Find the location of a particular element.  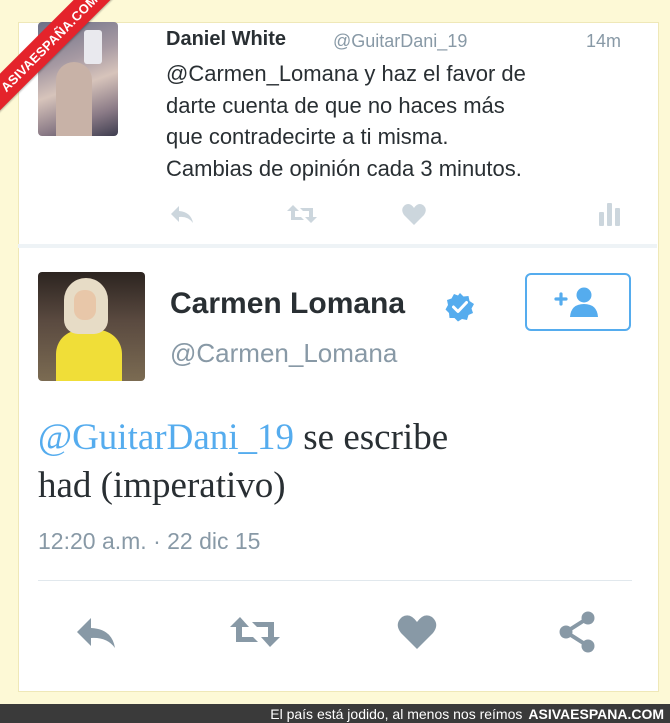

main-timestamp: 12:20 a.m. · 22 dic 15 is located at coordinates (149, 541).